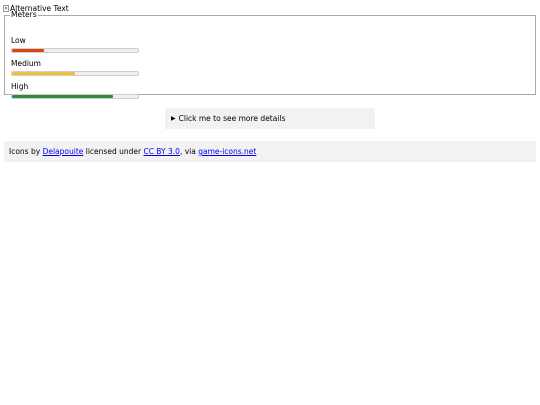 The image size is (540, 405). Describe the element at coordinates (187, 151) in the screenshot. I see `credits-via: , via` at that location.